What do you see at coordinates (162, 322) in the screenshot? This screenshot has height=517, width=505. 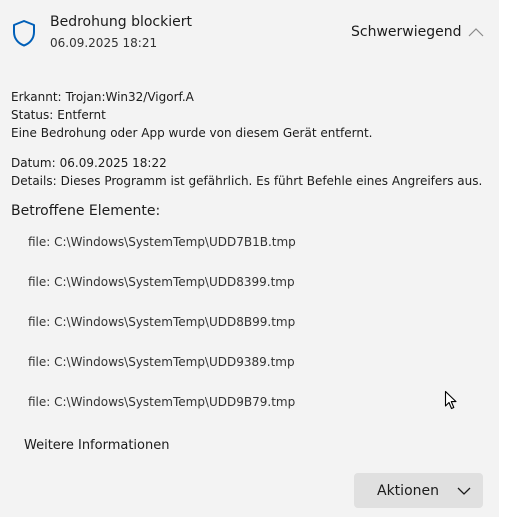 I see `affected-file-item: file: C:\Windows\SystemTemp\UDD8B99.tmp` at bounding box center [162, 322].